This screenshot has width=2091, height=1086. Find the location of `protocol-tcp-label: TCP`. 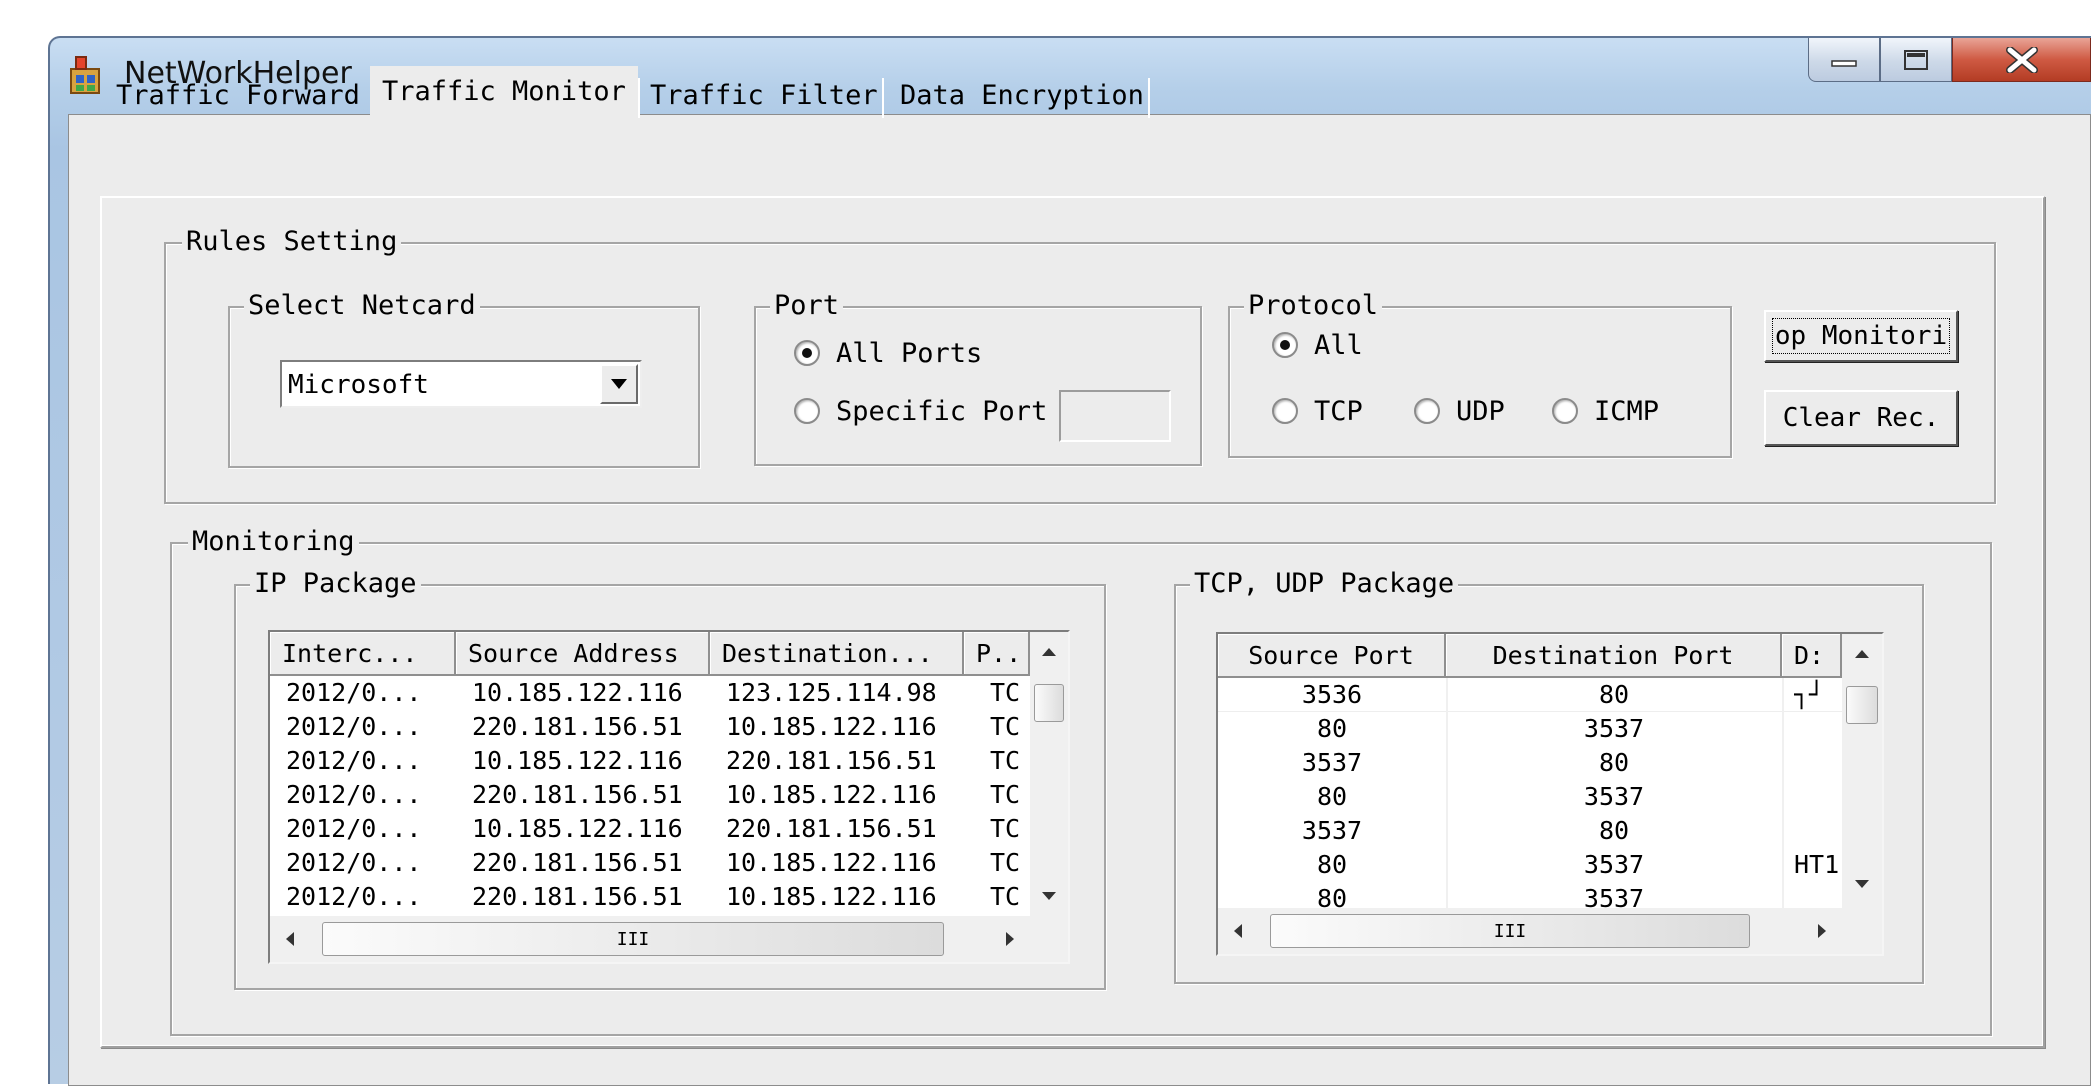

protocol-tcp-label: TCP is located at coordinates (1338, 411).